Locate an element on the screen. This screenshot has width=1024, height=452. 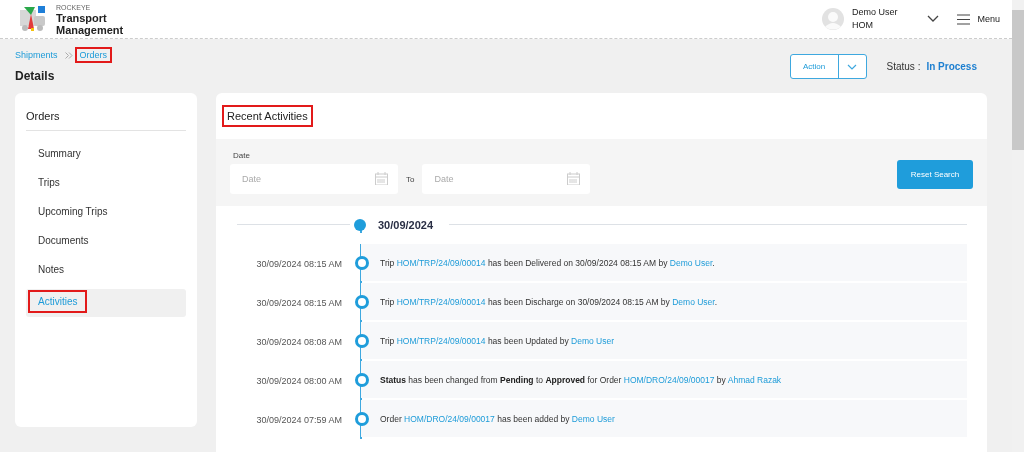
to-label: To is located at coordinates (410, 179).